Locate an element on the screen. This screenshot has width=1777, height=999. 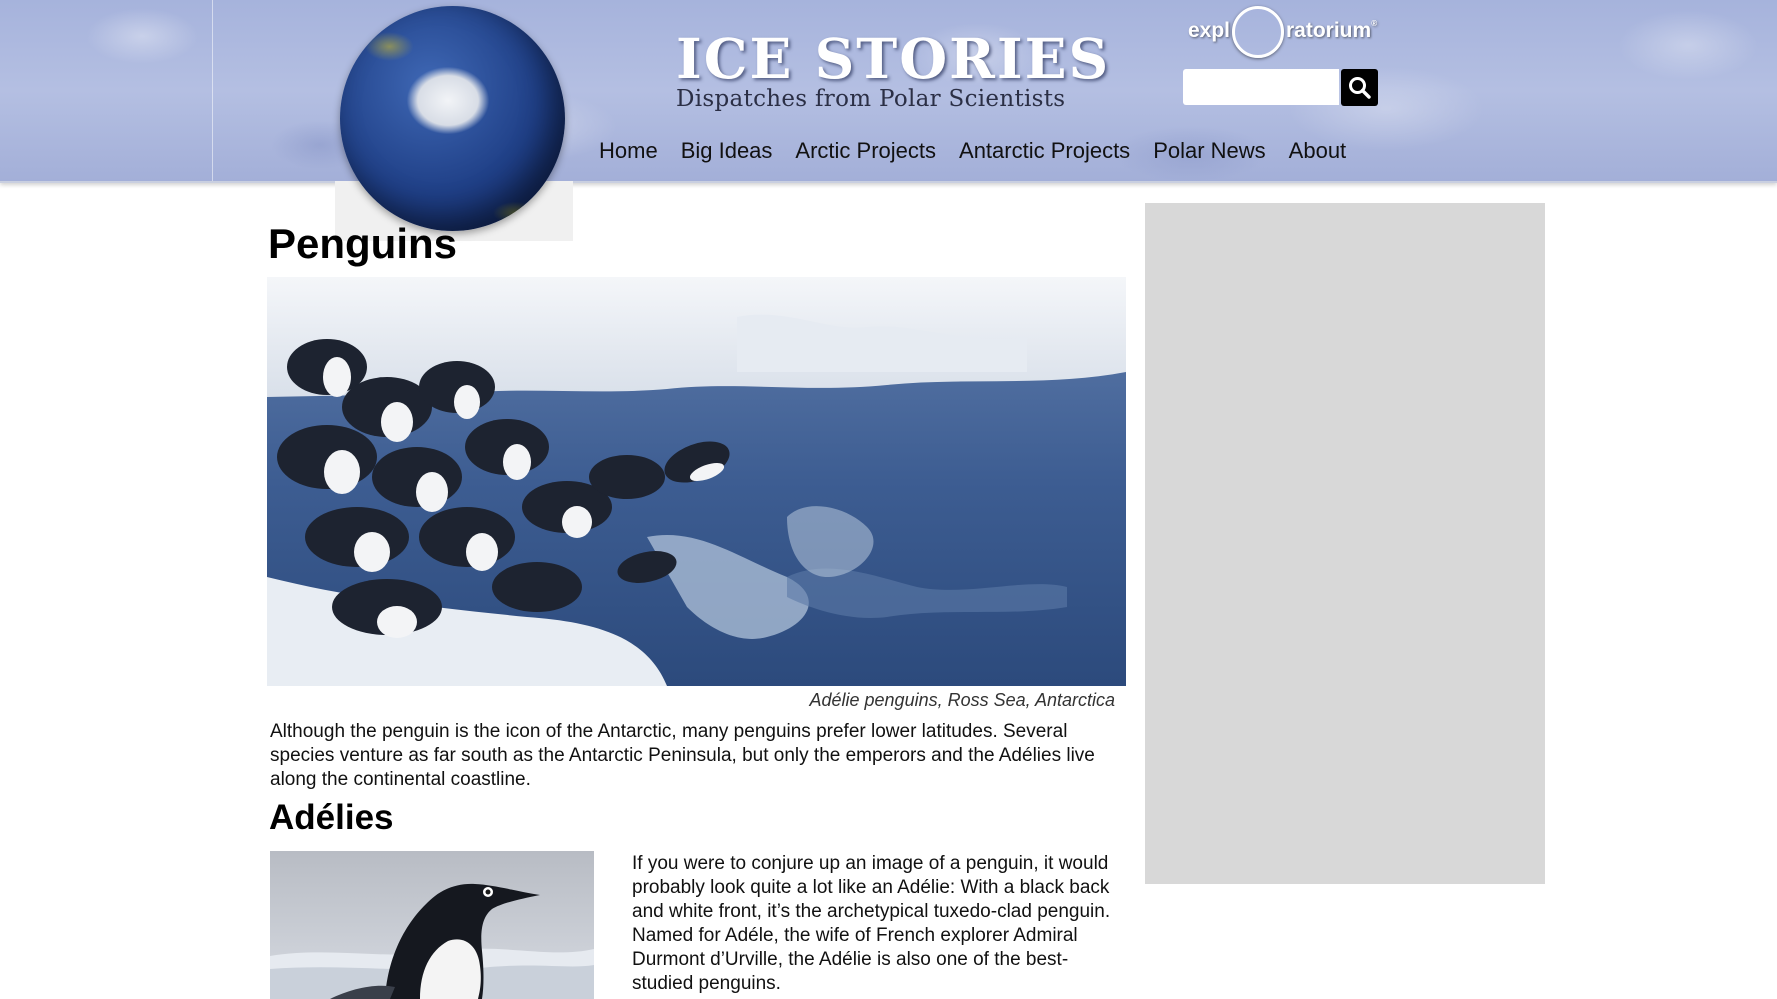
nav-antarctic-projects: Antarctic Projects is located at coordinates (1044, 151).